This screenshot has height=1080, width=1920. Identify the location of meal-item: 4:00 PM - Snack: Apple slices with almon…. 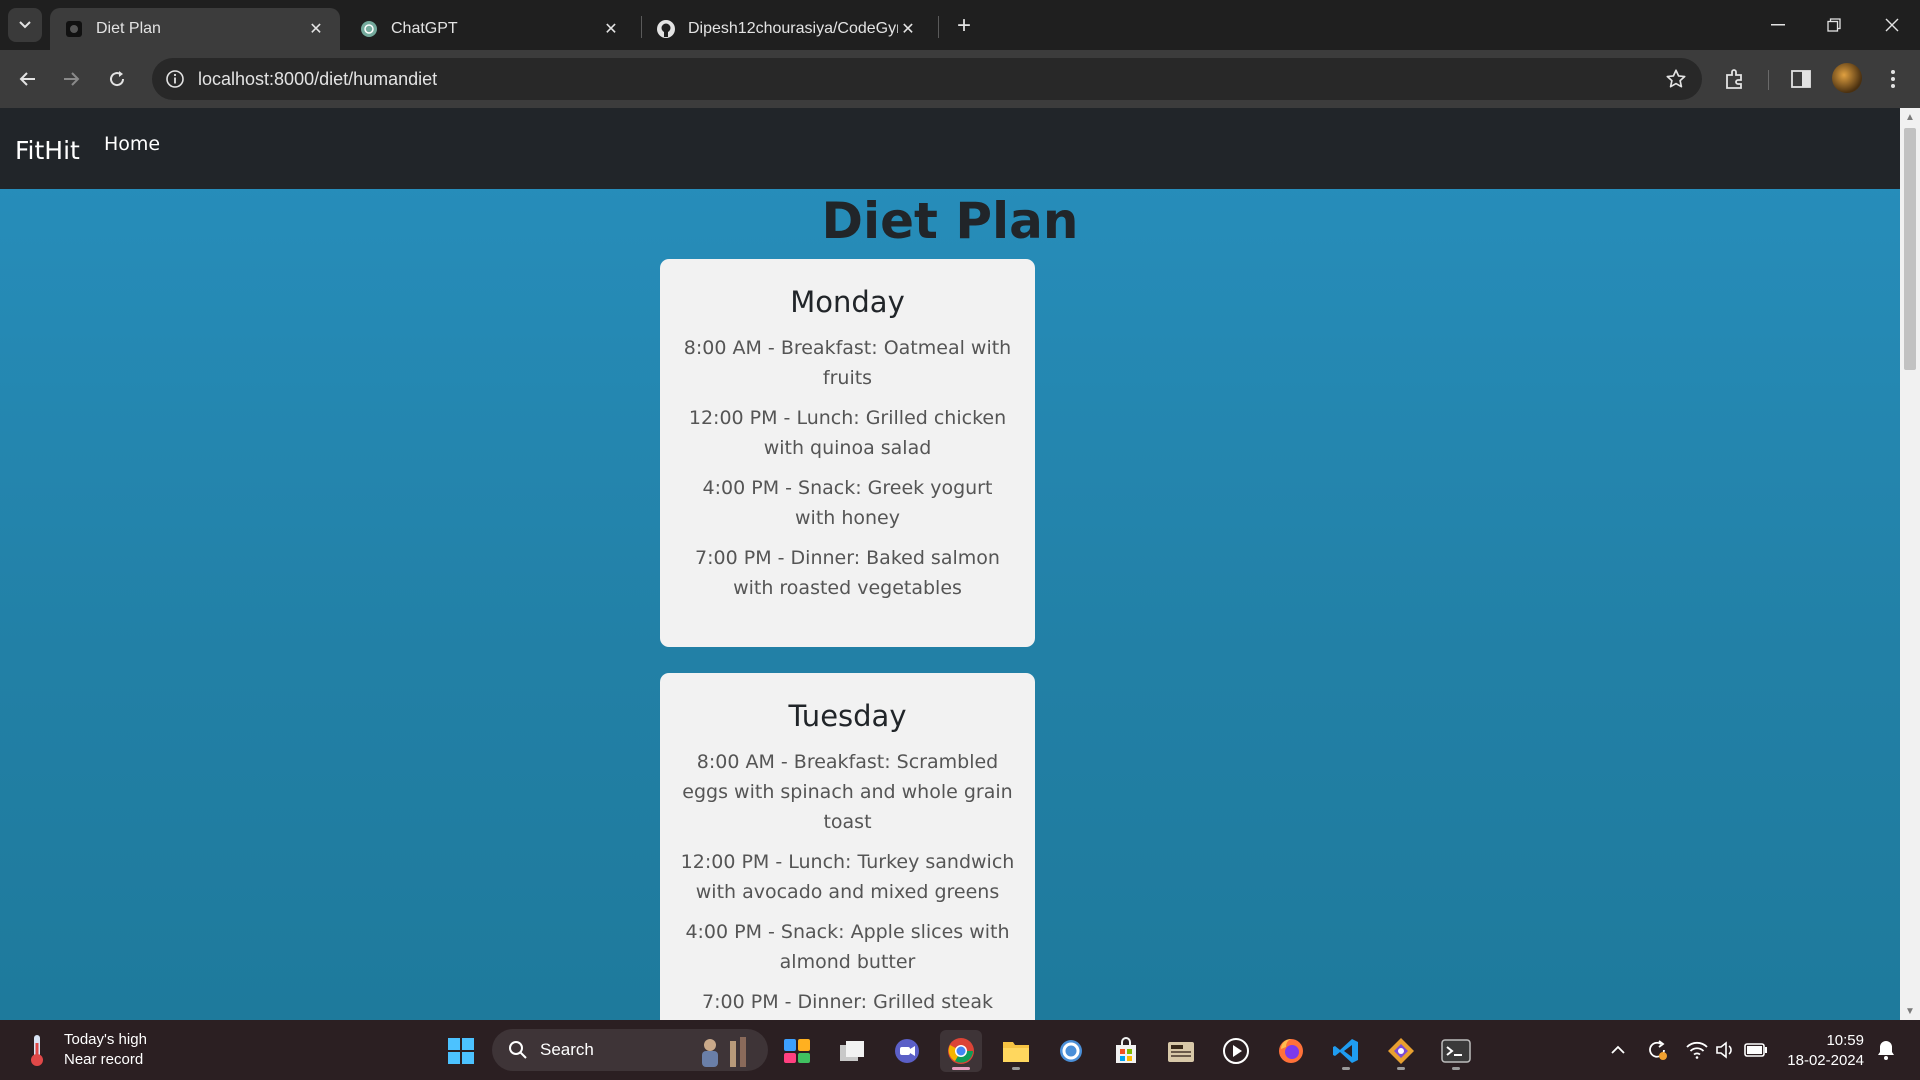
(847, 947).